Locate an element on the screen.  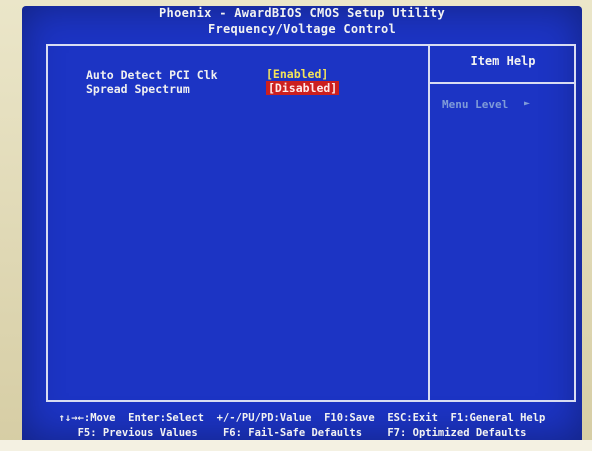
bios-title: Phoenix - AwardBIOS CMOS Setup Utility is located at coordinates (302, 13).